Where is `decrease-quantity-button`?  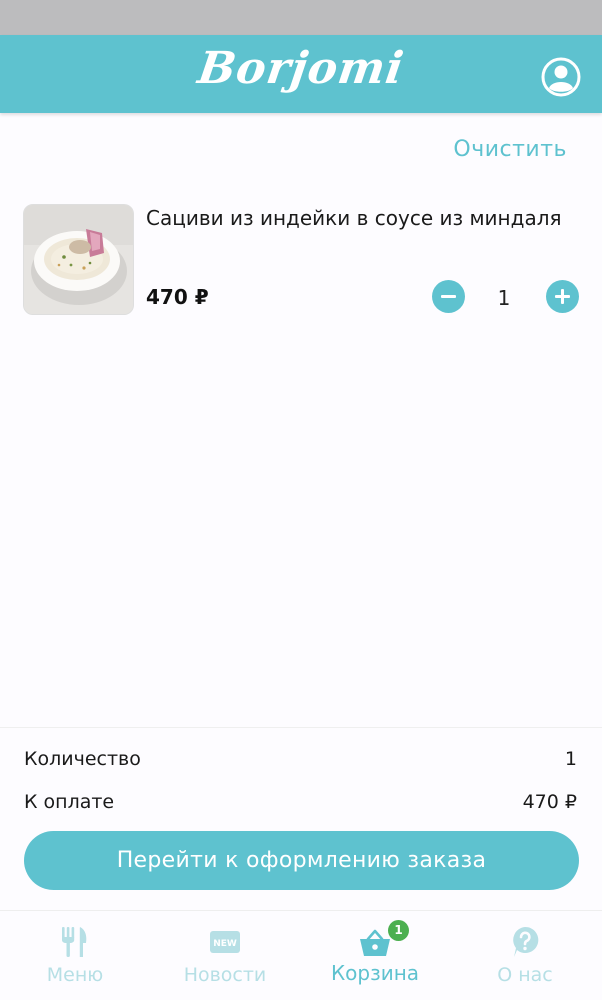 decrease-quantity-button is located at coordinates (448, 296).